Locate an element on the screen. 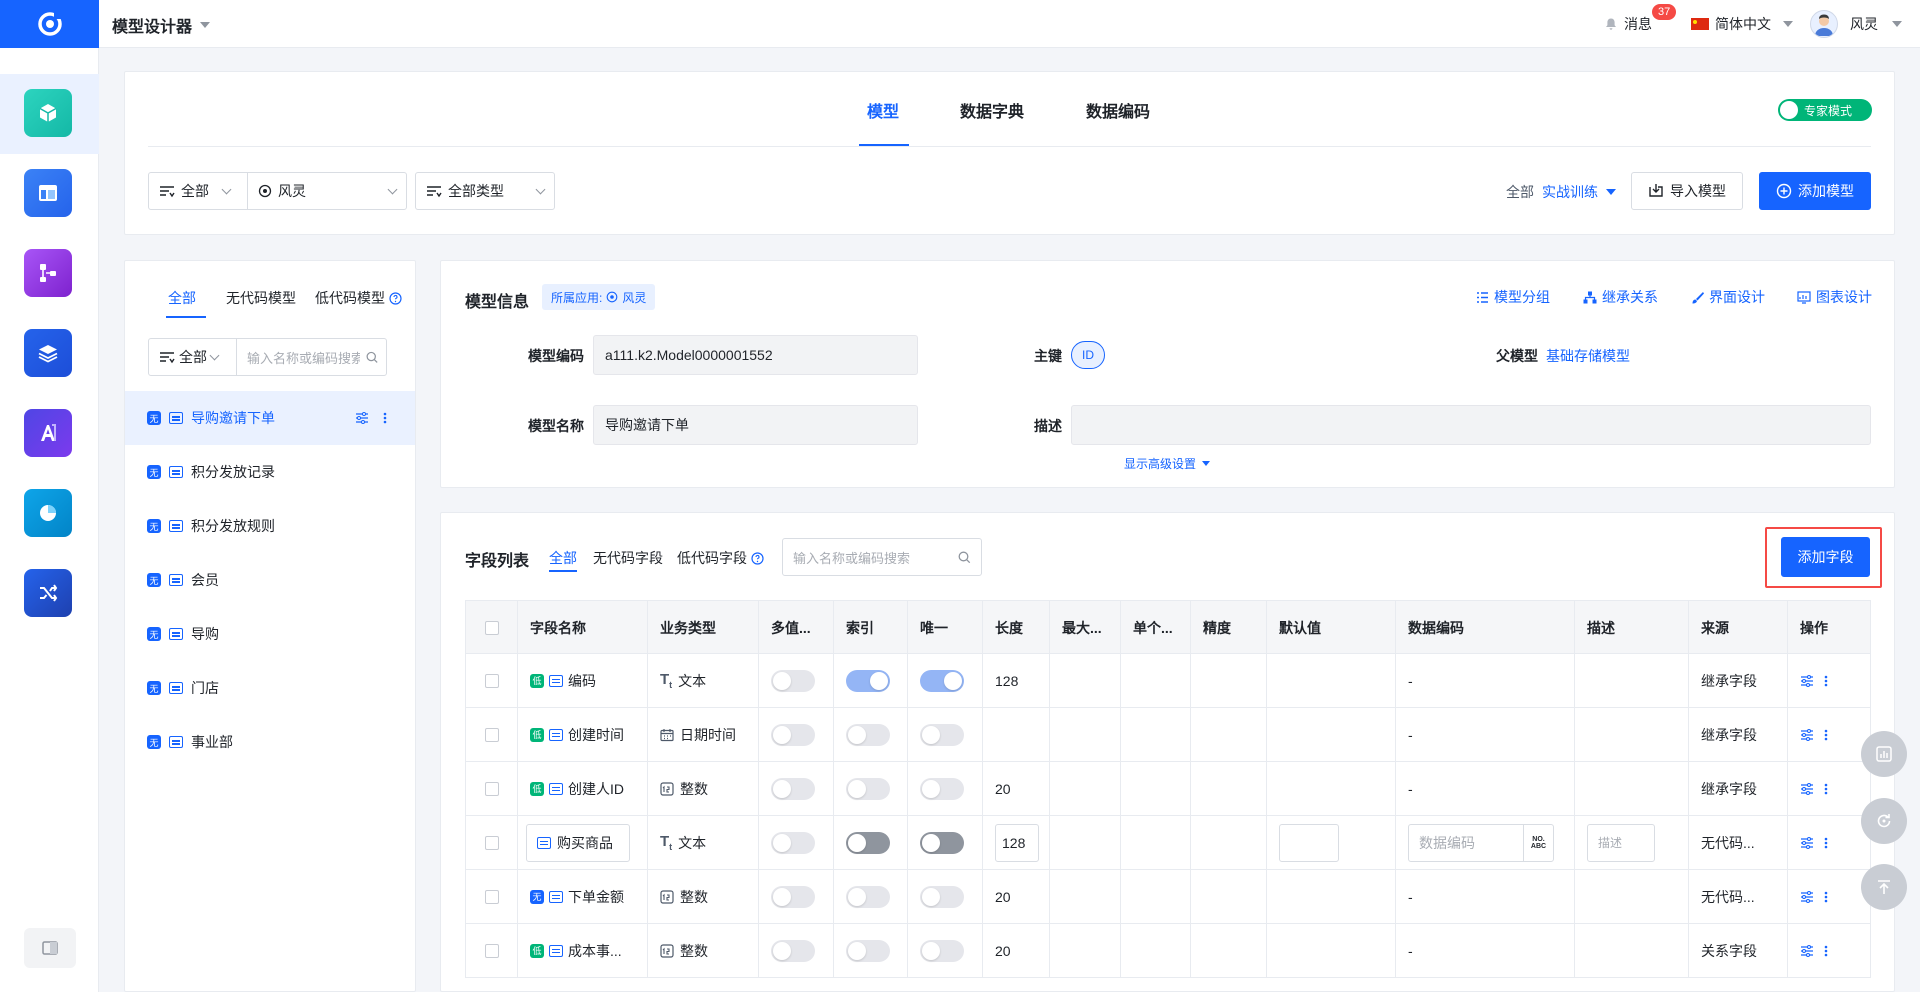 This screenshot has height=992, width=1920. ui-design-action: 界面设计 is located at coordinates (1728, 297).